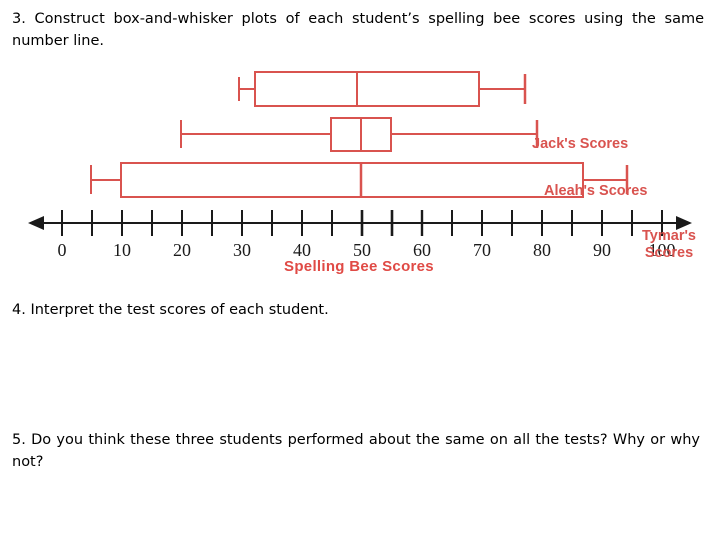 Image resolution: width=720 pixels, height=540 pixels. Describe the element at coordinates (302, 250) in the screenshot. I see `tick-label: 40` at that location.